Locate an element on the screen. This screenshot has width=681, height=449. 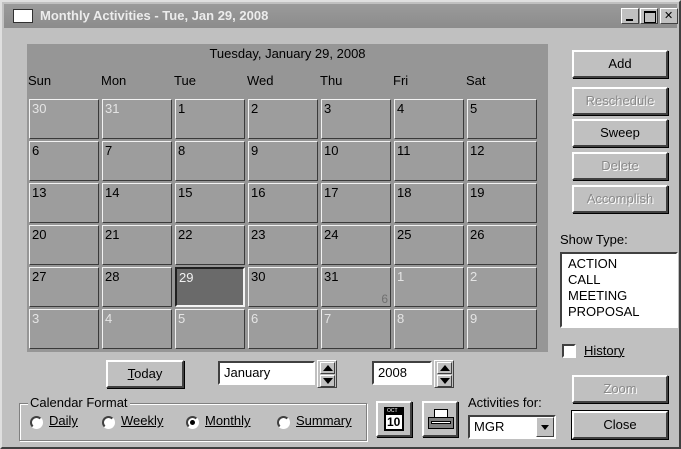
calendar-day-cell: 25 is located at coordinates (429, 245).